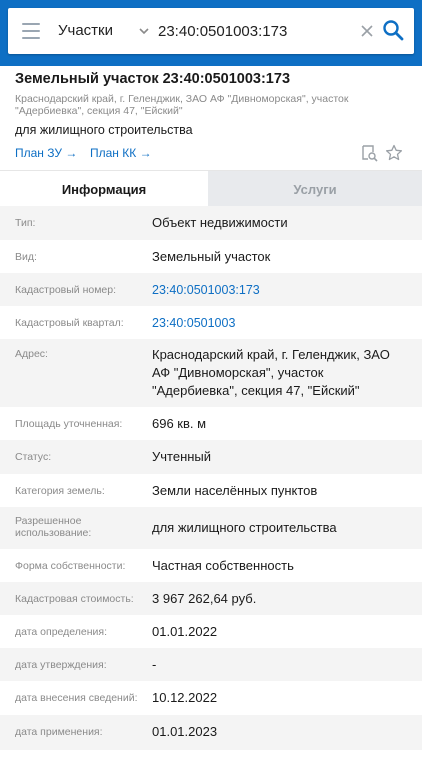  What do you see at coordinates (185, 631) in the screenshot?
I see `row-value-date-determined: 01.01.2022` at bounding box center [185, 631].